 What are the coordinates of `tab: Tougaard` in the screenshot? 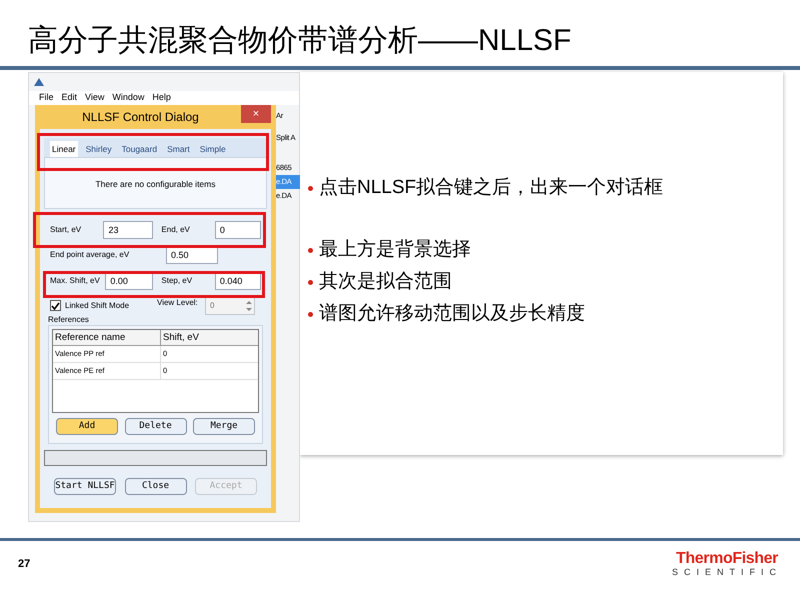 It's located at (140, 149).